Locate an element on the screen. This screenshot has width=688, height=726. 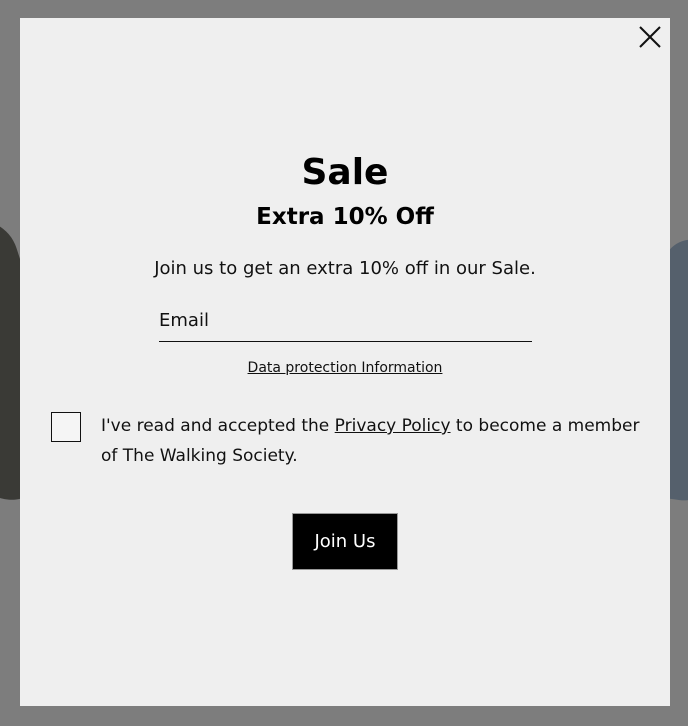
data-protection-container: Data protection Information is located at coordinates (345, 368).